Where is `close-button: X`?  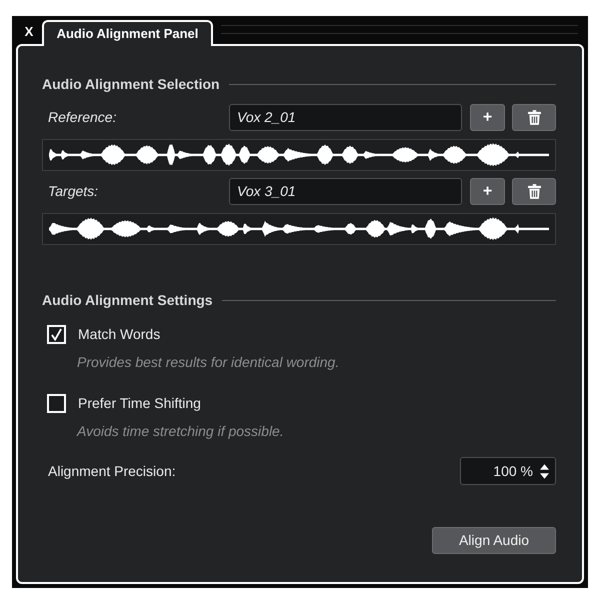
close-button: X is located at coordinates (29, 32).